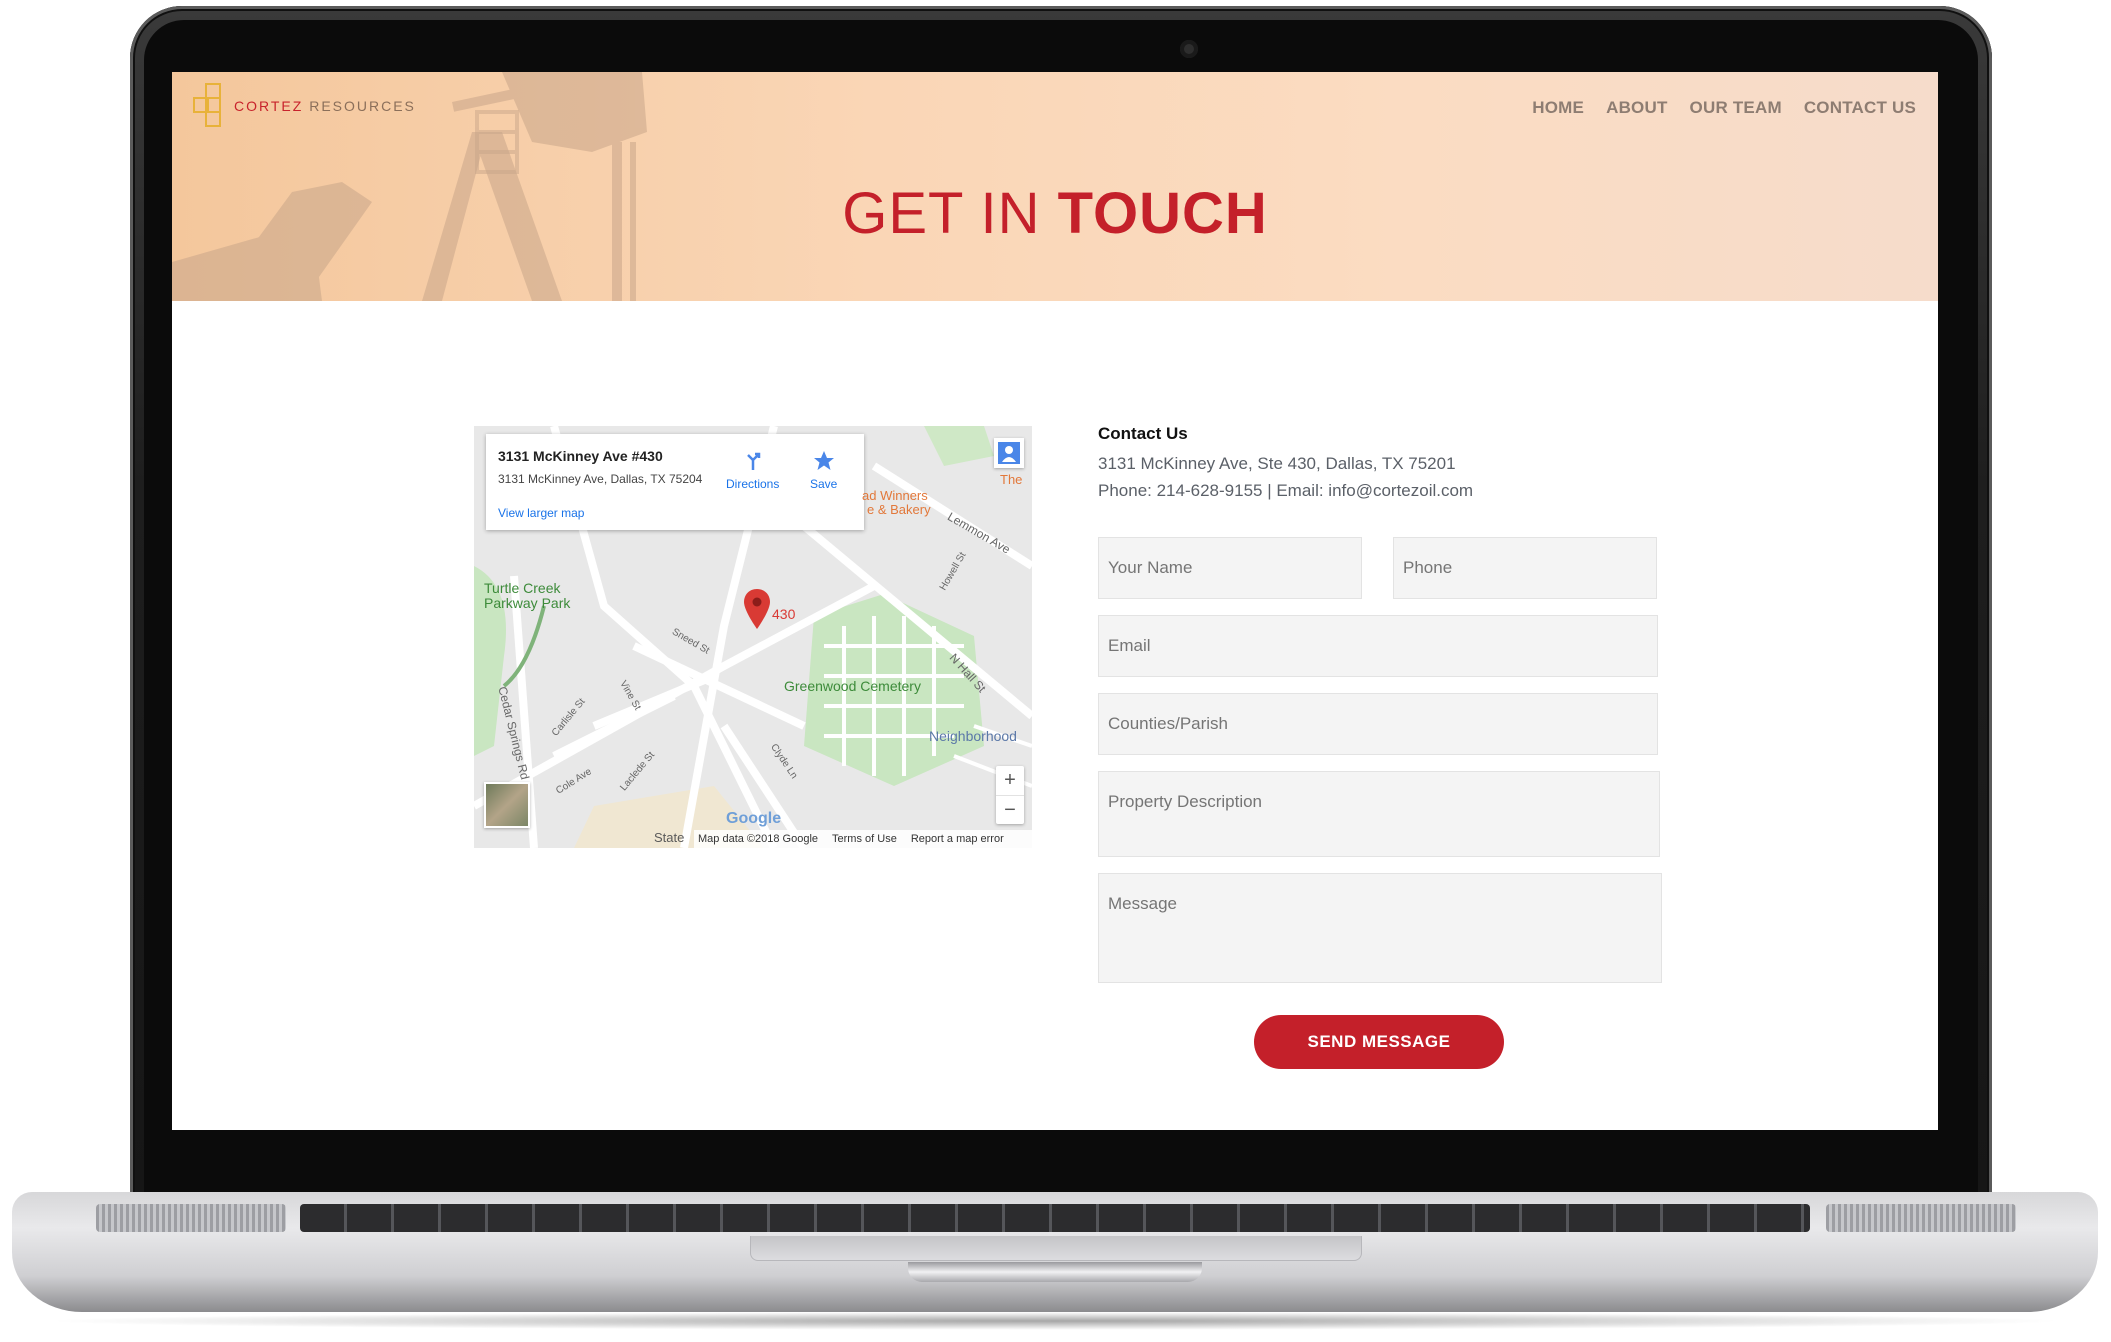 This screenshot has width=2111, height=1342. What do you see at coordinates (1055, 1272) in the screenshot?
I see `laptop-notch` at bounding box center [1055, 1272].